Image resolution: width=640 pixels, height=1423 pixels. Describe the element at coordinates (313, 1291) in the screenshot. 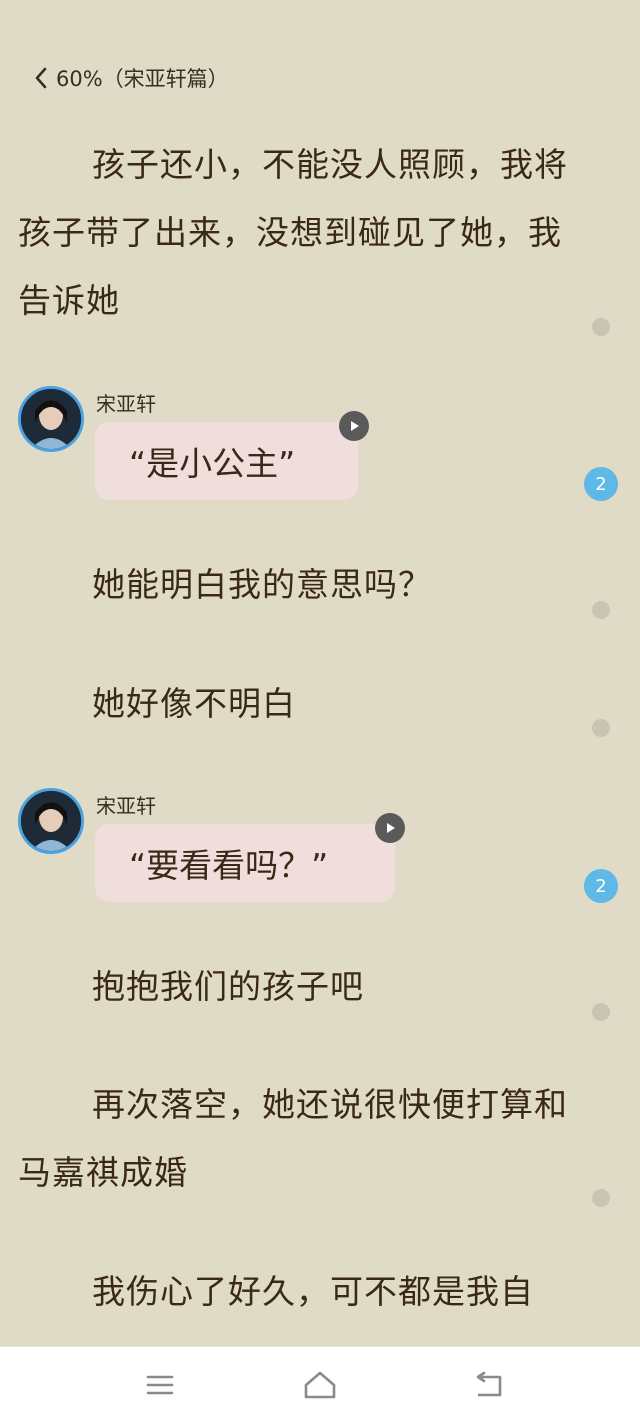

I see `paragraph-text: 我伤心了好久，可不都是我自` at that location.